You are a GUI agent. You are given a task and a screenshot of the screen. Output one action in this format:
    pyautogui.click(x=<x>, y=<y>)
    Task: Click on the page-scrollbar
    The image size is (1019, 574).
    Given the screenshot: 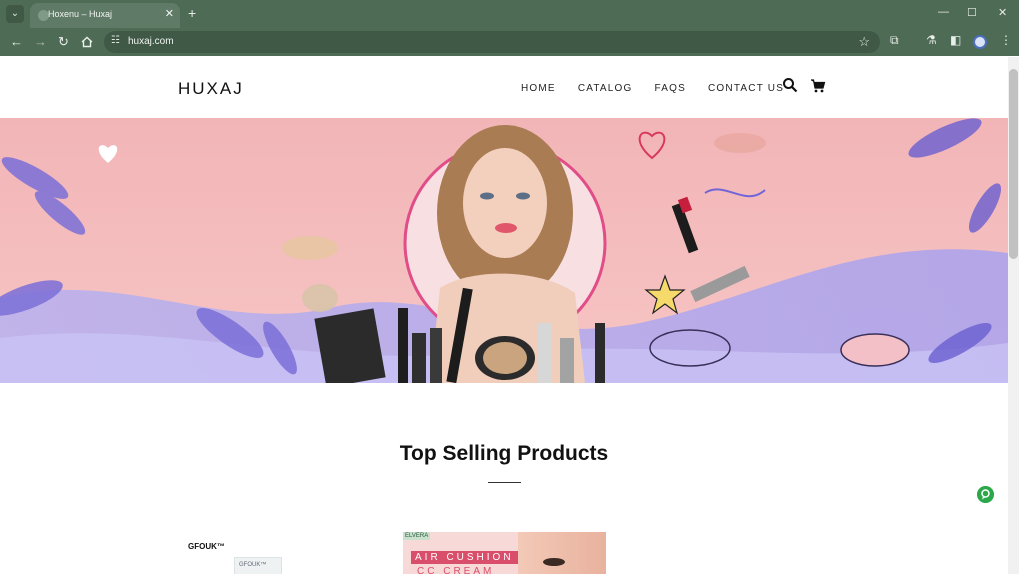 What is the action you would take?
    pyautogui.click(x=1013, y=315)
    